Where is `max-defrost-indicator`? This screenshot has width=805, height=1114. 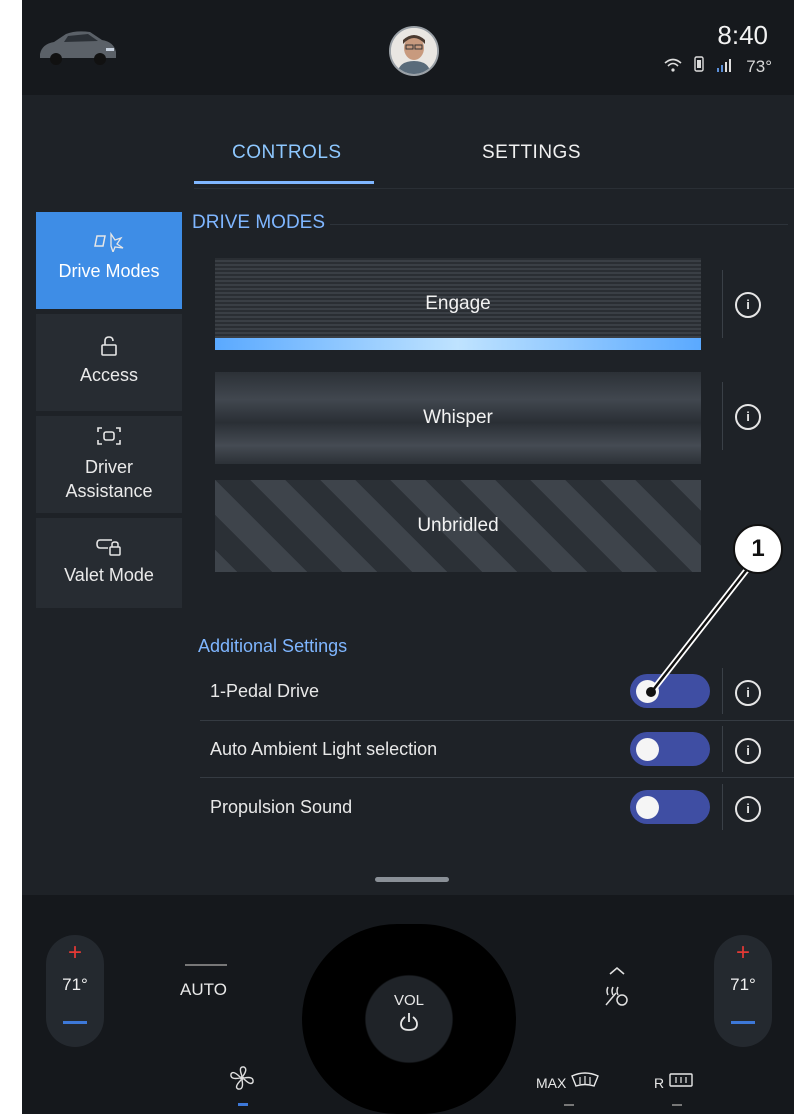 max-defrost-indicator is located at coordinates (569, 1105).